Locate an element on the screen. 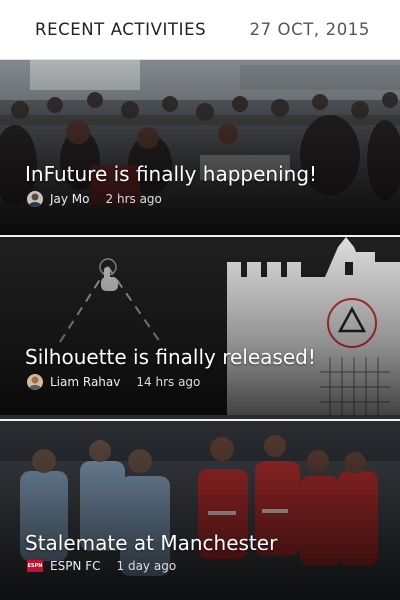  espn-logo-icon: ESPN is located at coordinates (35, 566).